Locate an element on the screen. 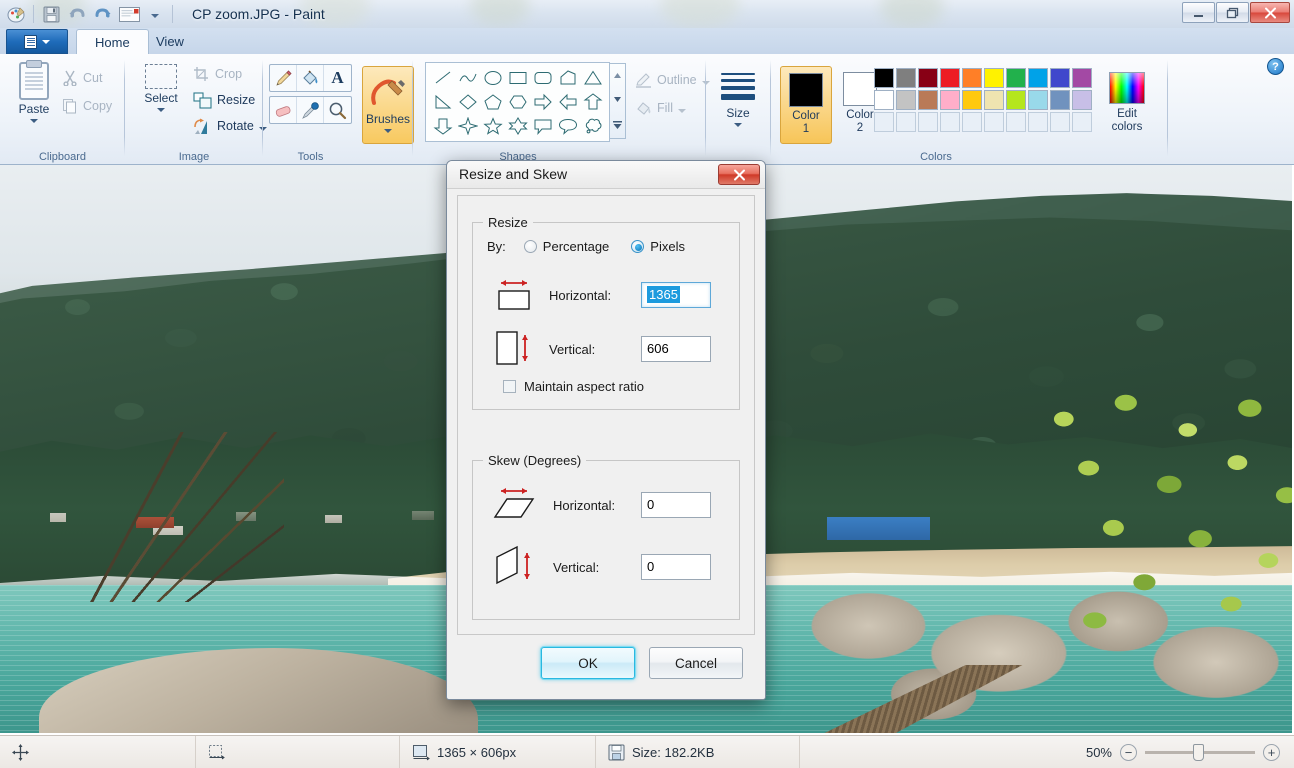 This screenshot has width=1294, height=768. palette-swatch-r1-c6 is located at coordinates (994, 78).